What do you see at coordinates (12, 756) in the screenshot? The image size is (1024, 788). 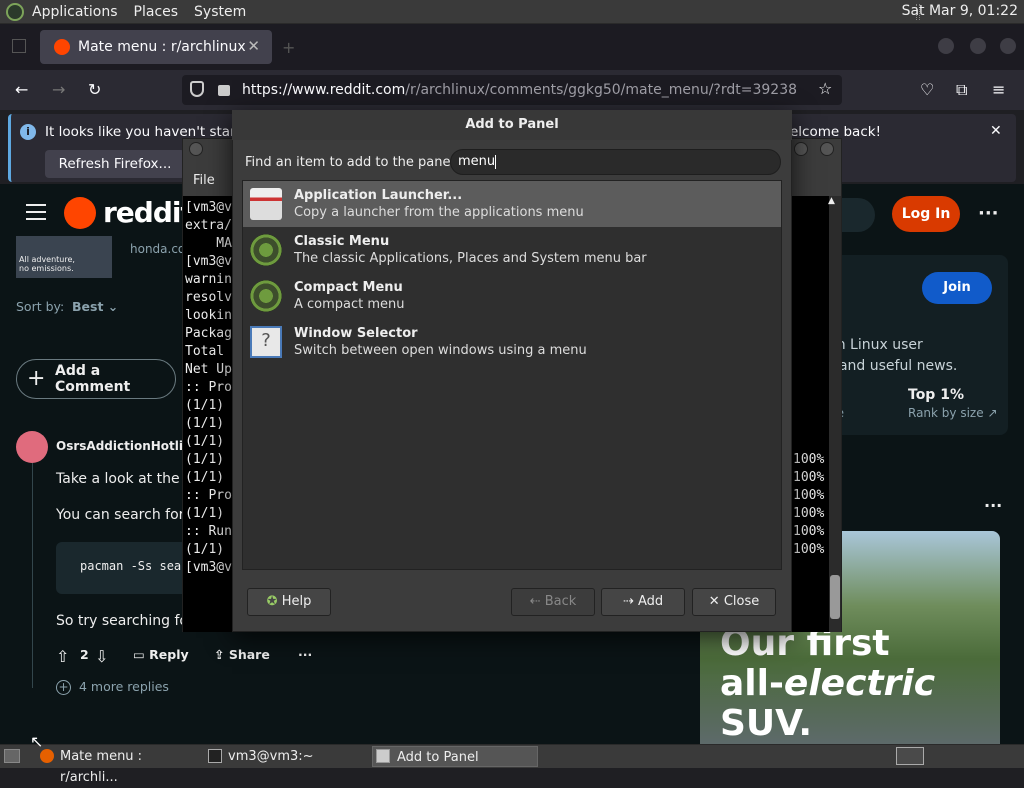 I see `show-desktop-icon` at bounding box center [12, 756].